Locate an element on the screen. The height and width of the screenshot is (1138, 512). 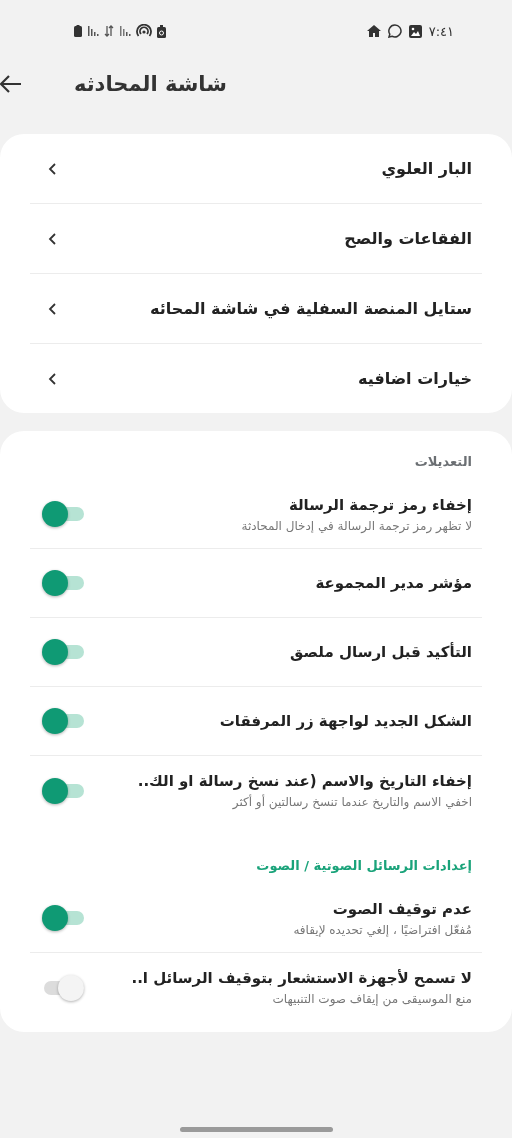
setting-title: التأكيد قبل ارسال ملصق is located at coordinates (381, 652).